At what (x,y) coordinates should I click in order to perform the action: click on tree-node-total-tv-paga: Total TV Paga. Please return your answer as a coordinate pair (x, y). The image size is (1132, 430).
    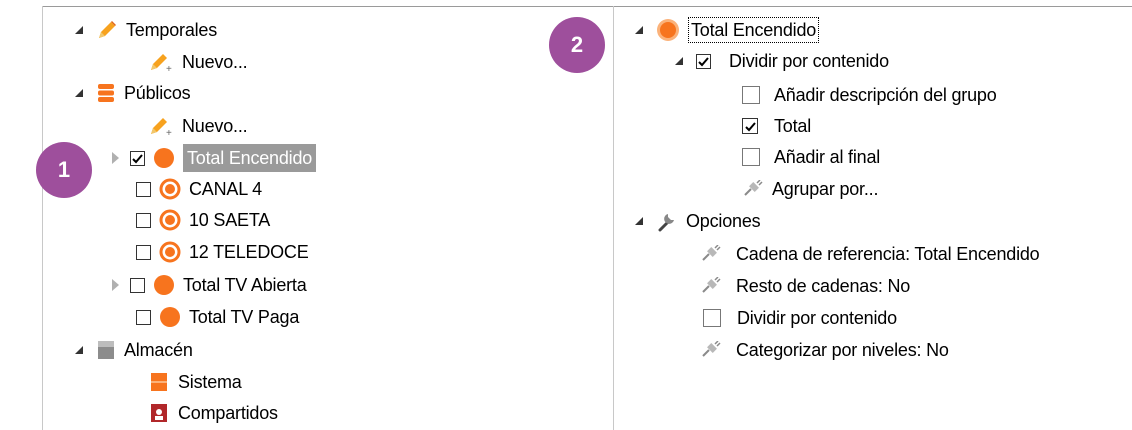
    Looking at the image, I should click on (217, 317).